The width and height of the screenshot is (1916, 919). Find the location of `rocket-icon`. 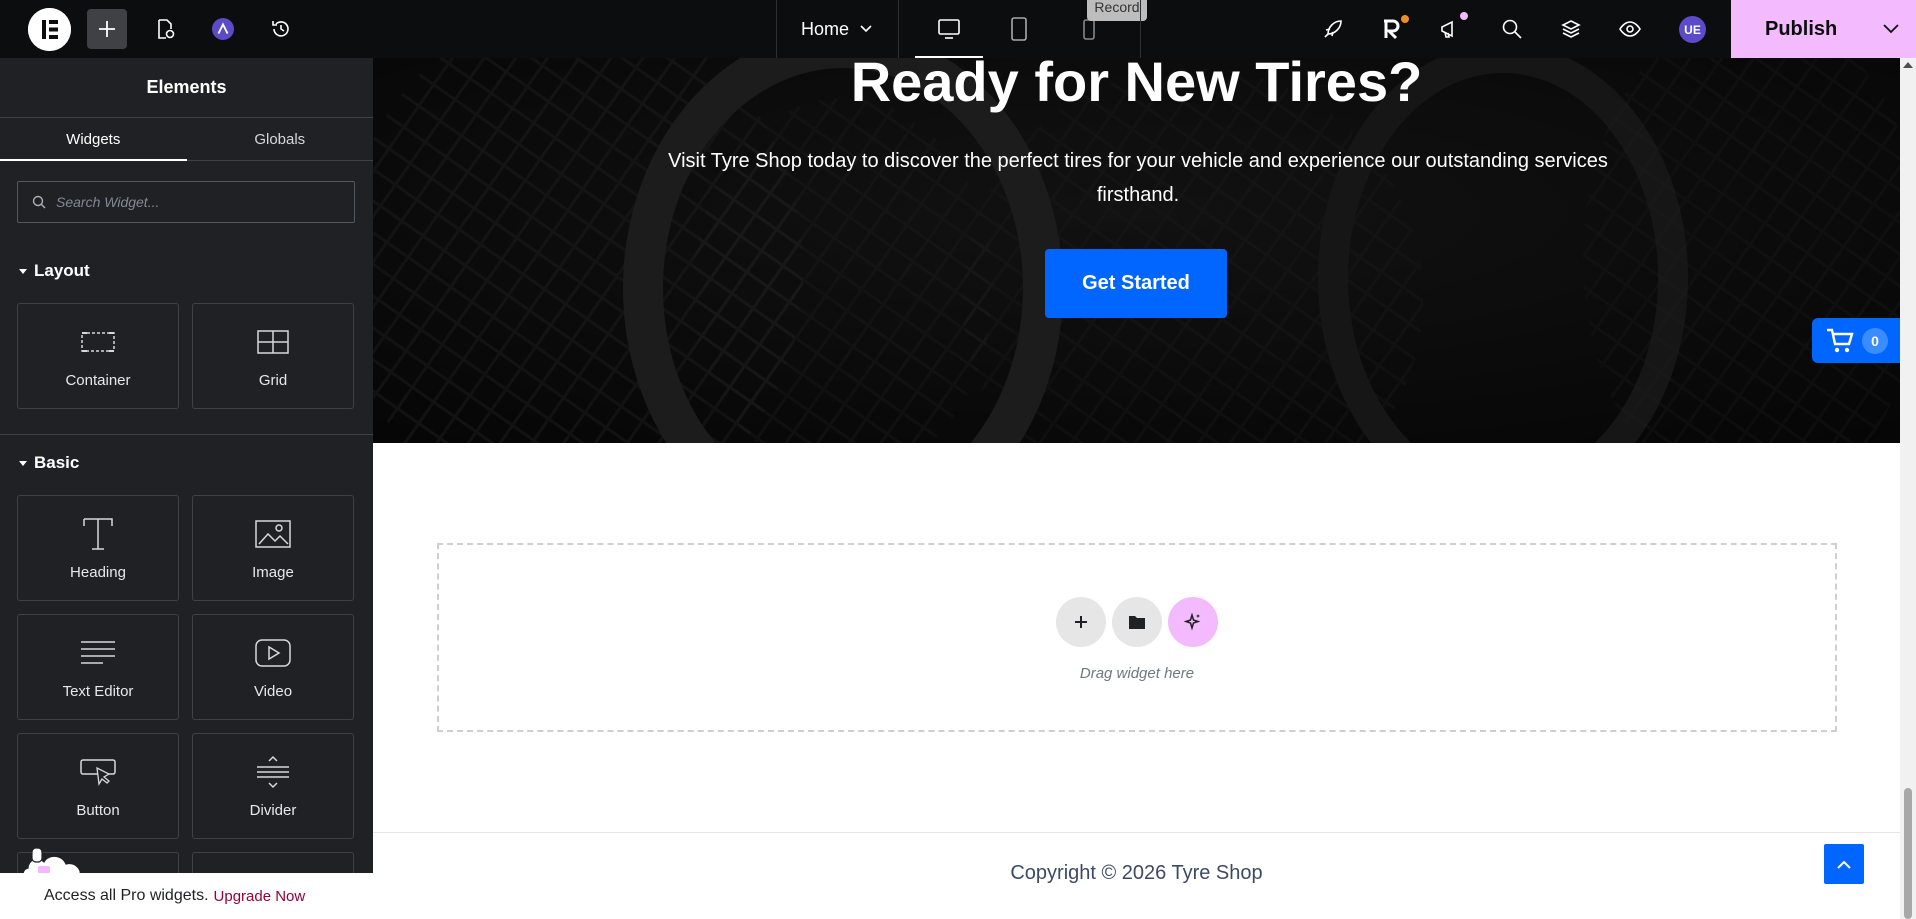

rocket-icon is located at coordinates (1333, 29).